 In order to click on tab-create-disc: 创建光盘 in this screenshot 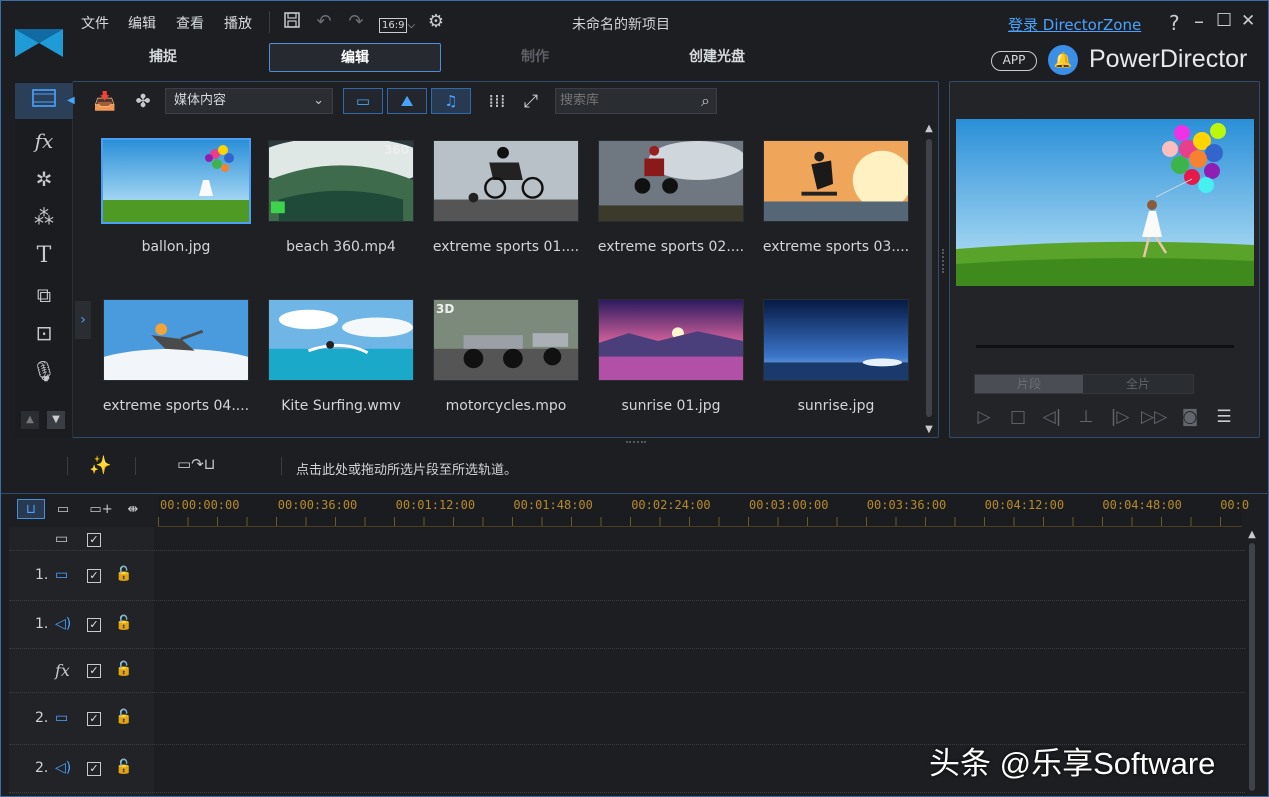, I will do `click(717, 57)`.